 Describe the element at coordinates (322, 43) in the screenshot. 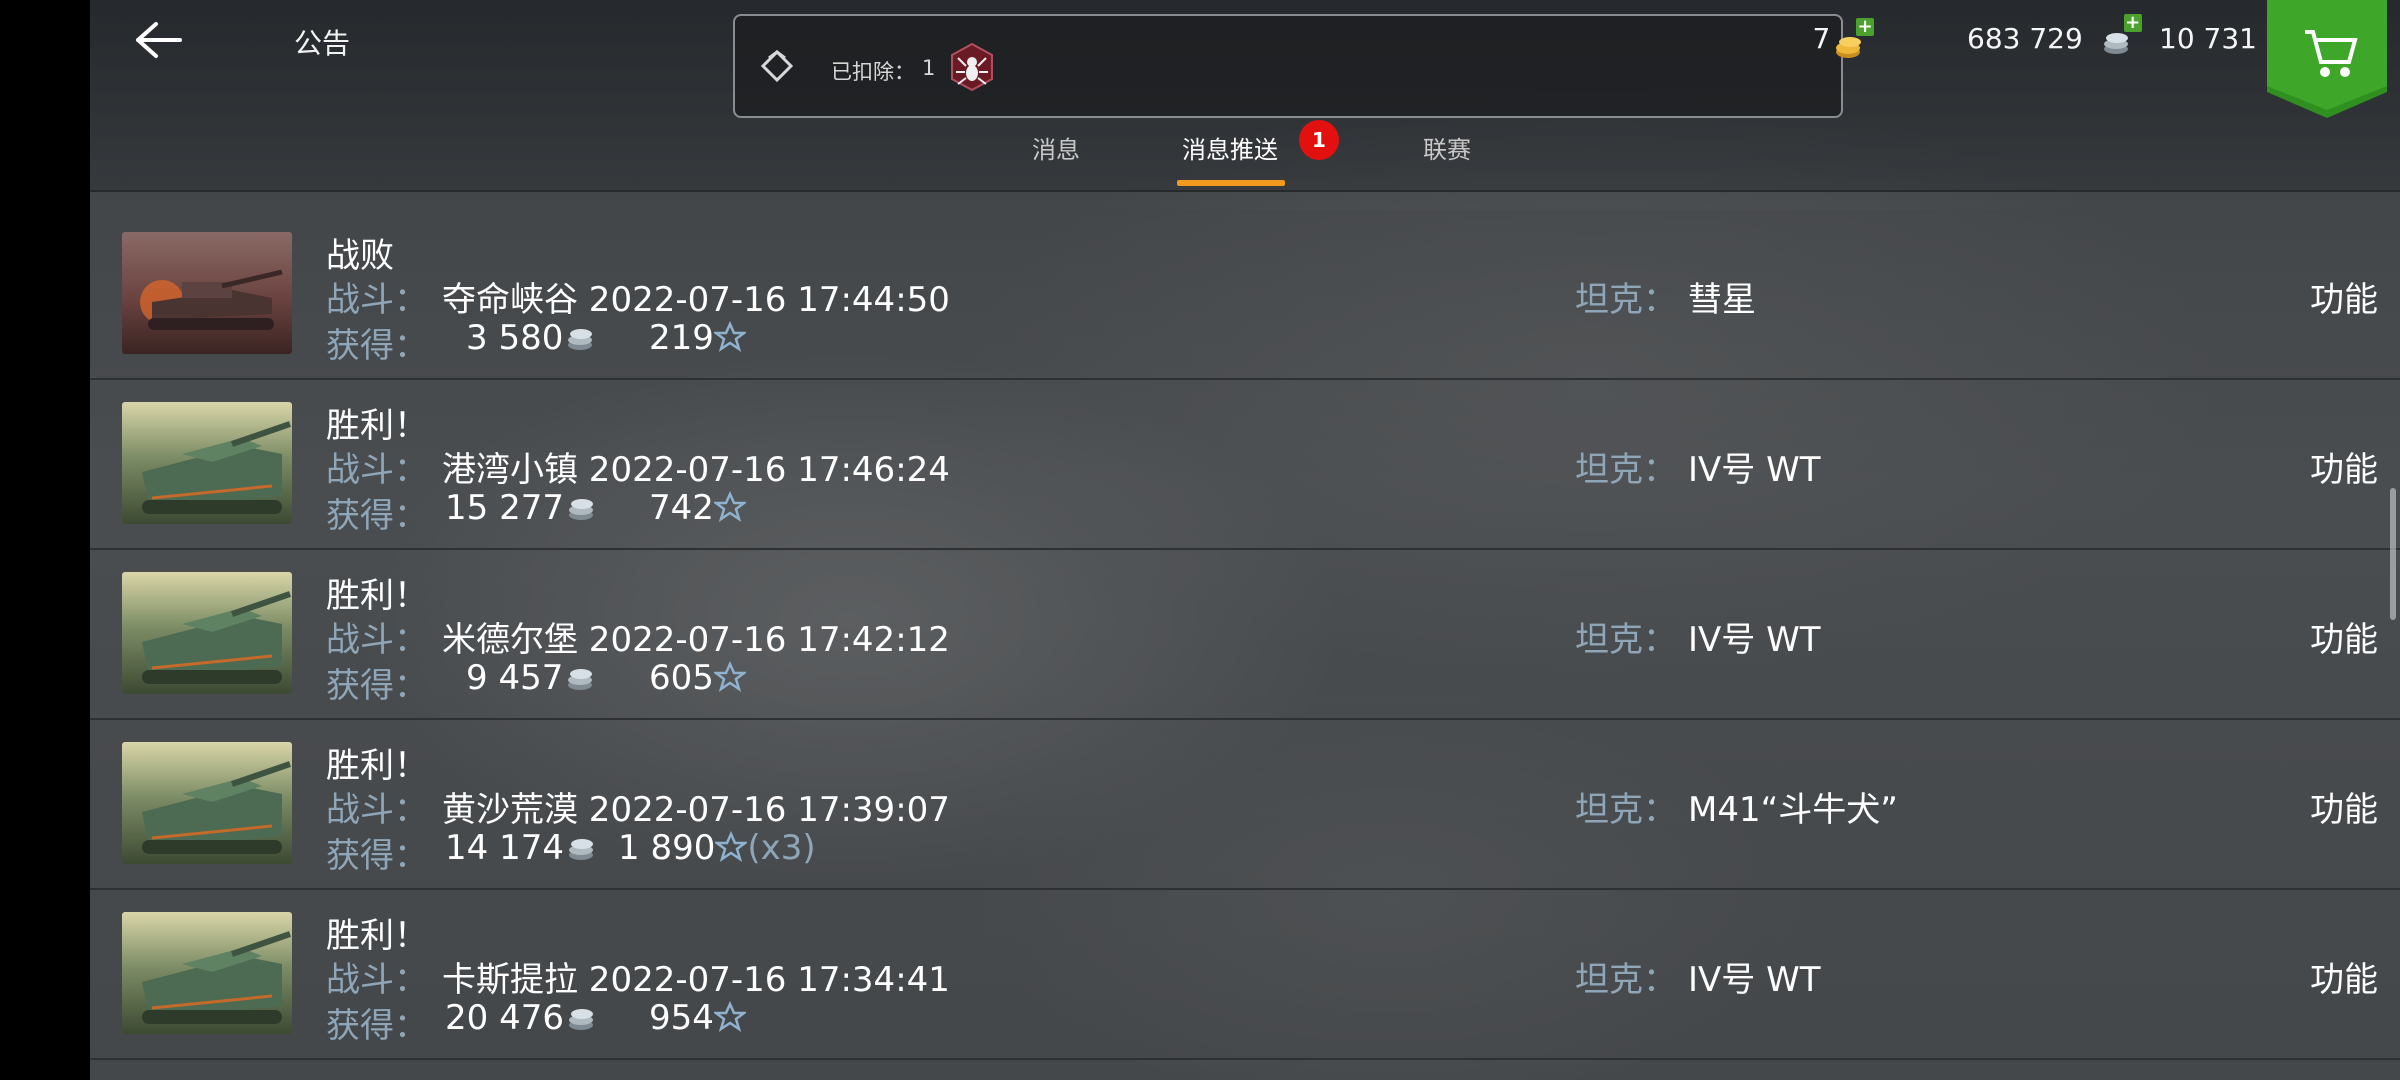

I see `page-title: 公告` at that location.